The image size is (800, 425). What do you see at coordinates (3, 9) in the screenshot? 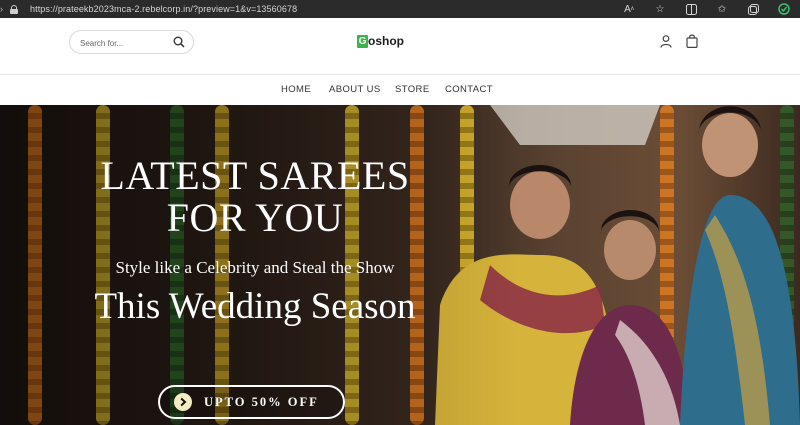
I see `tab-chevron-icon: ›` at bounding box center [3, 9].